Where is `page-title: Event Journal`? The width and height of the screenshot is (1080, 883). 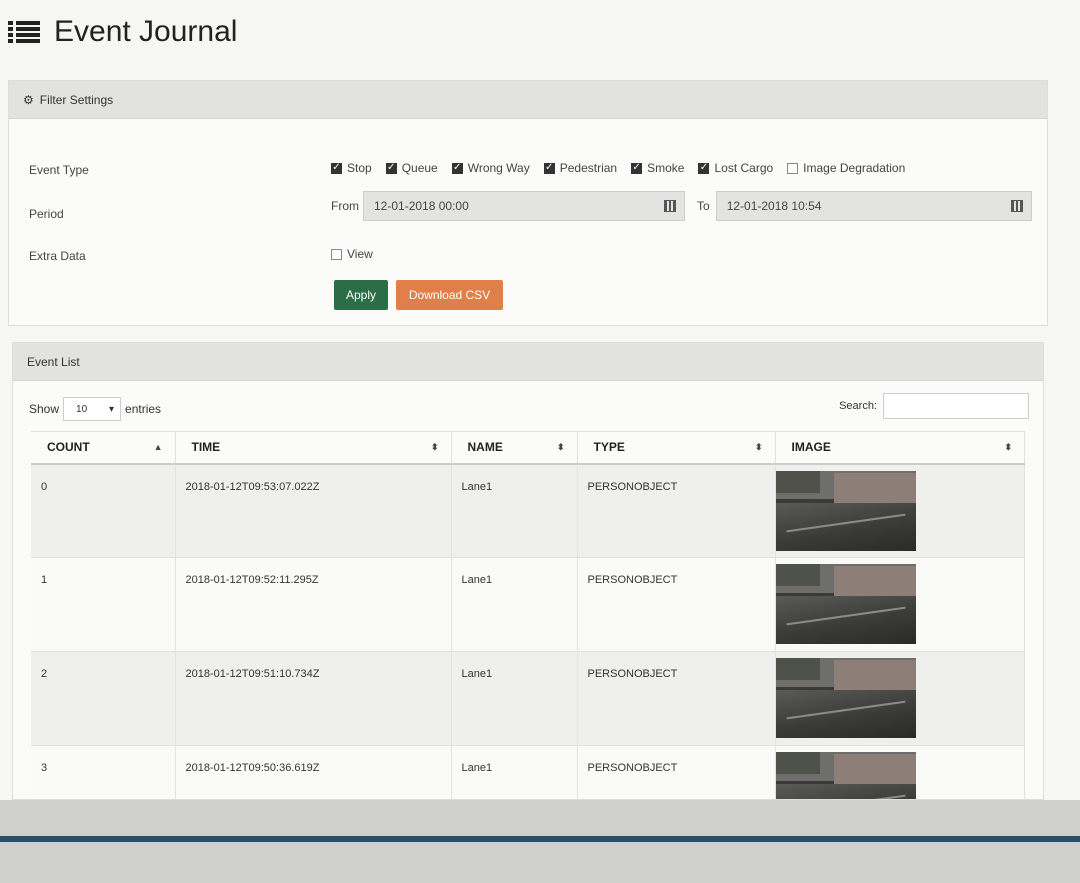
page-title: Event Journal is located at coordinates (146, 31).